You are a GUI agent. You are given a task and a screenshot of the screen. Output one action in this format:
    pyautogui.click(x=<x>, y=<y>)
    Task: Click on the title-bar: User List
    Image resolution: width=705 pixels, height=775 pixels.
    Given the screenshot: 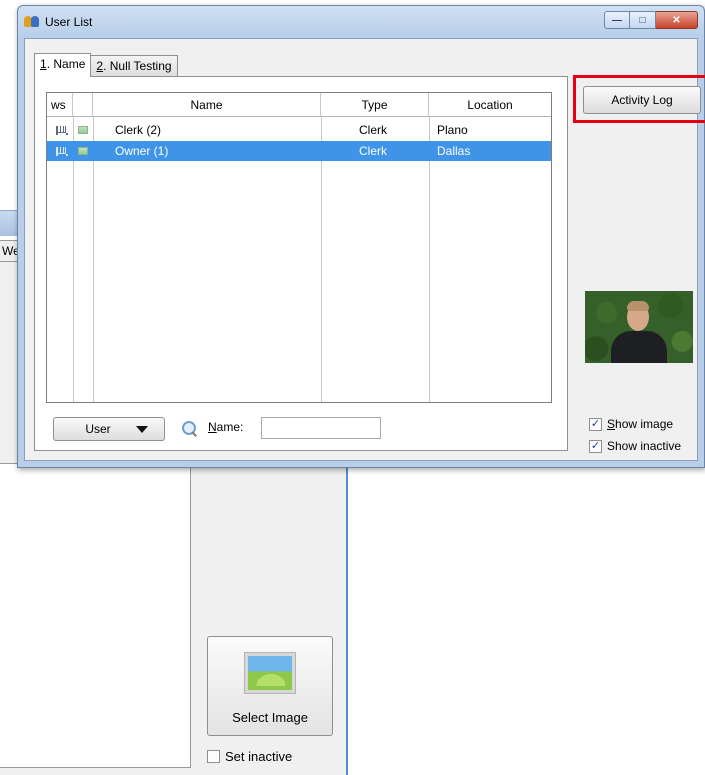 What is the action you would take?
    pyautogui.click(x=58, y=22)
    